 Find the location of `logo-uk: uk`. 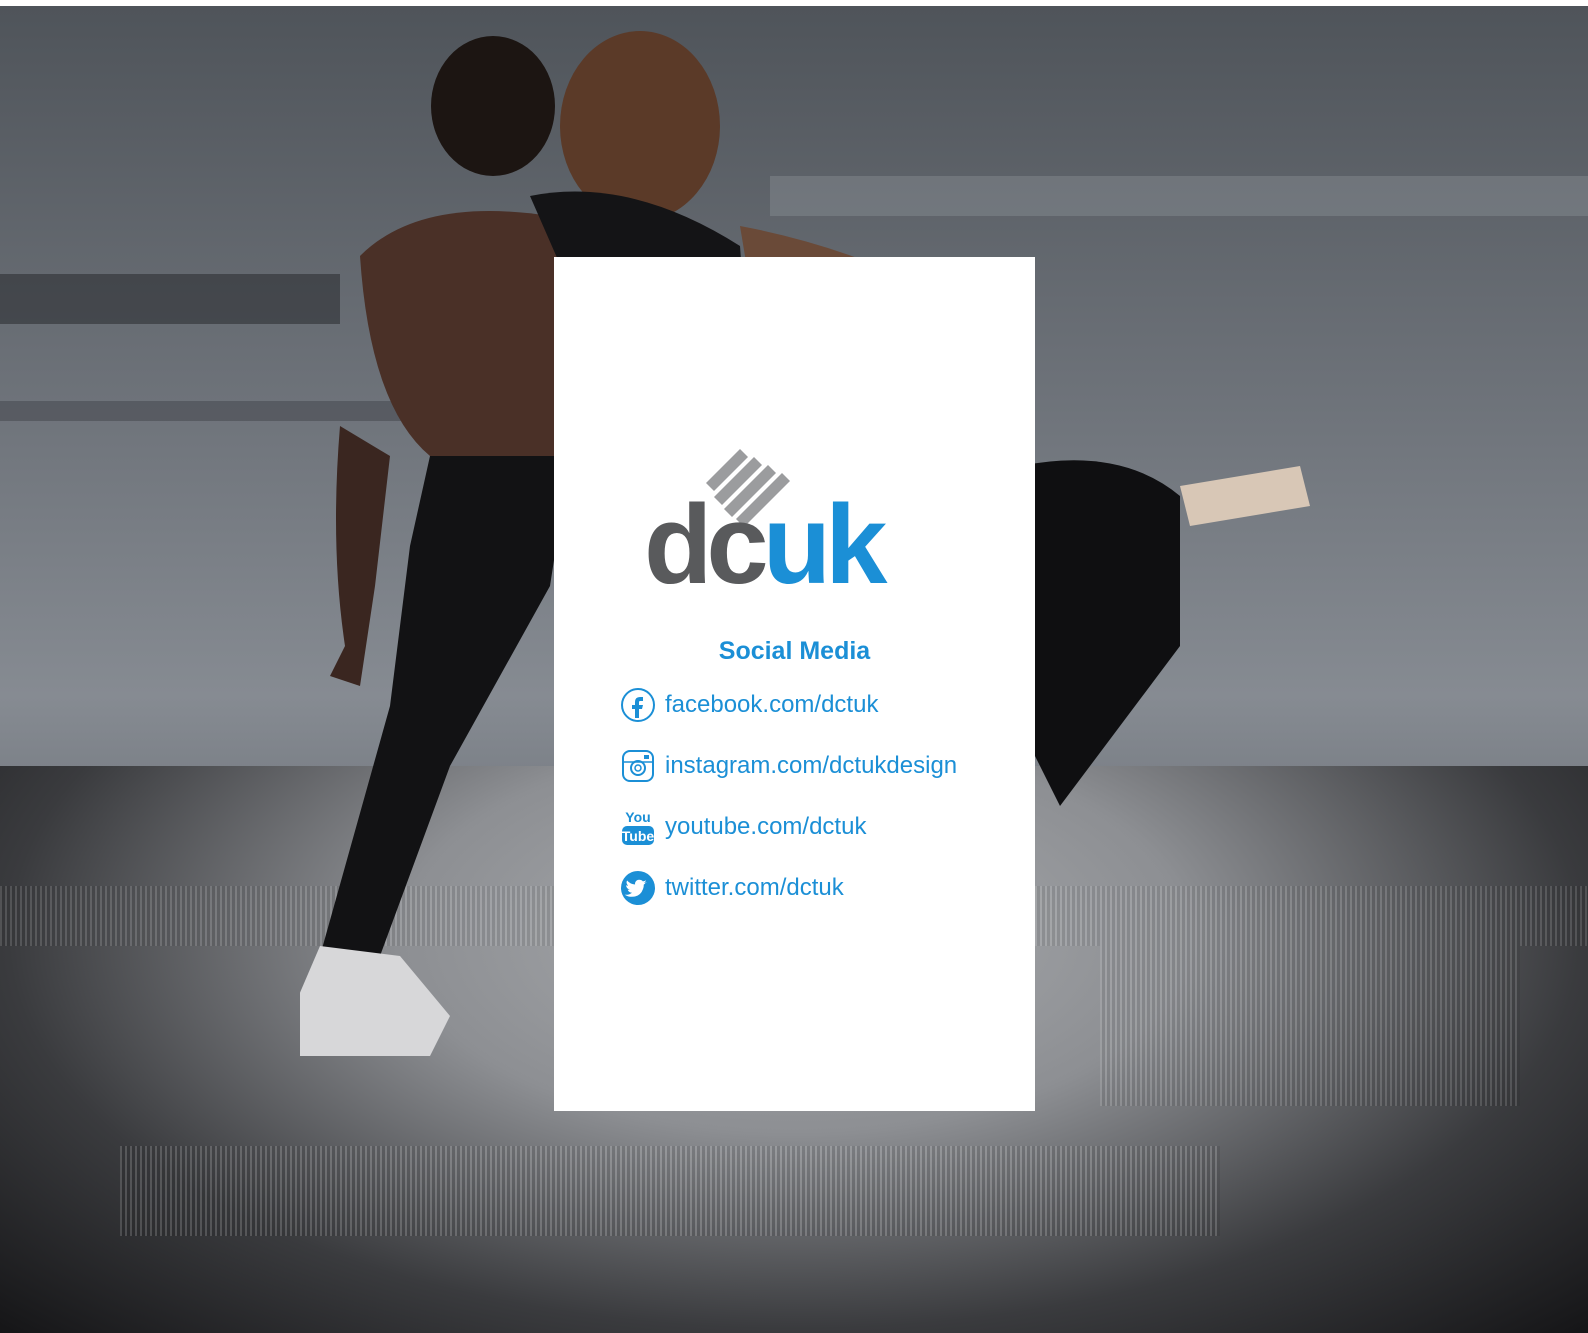

logo-uk: uk is located at coordinates (825, 544).